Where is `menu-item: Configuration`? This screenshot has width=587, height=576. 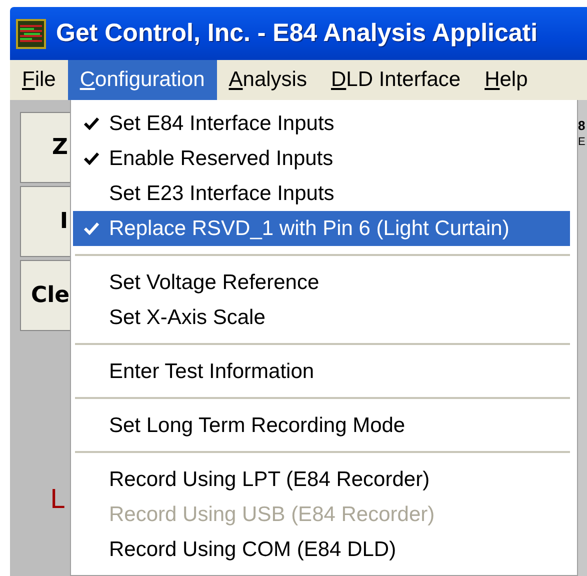
menu-item: Configuration is located at coordinates (142, 80).